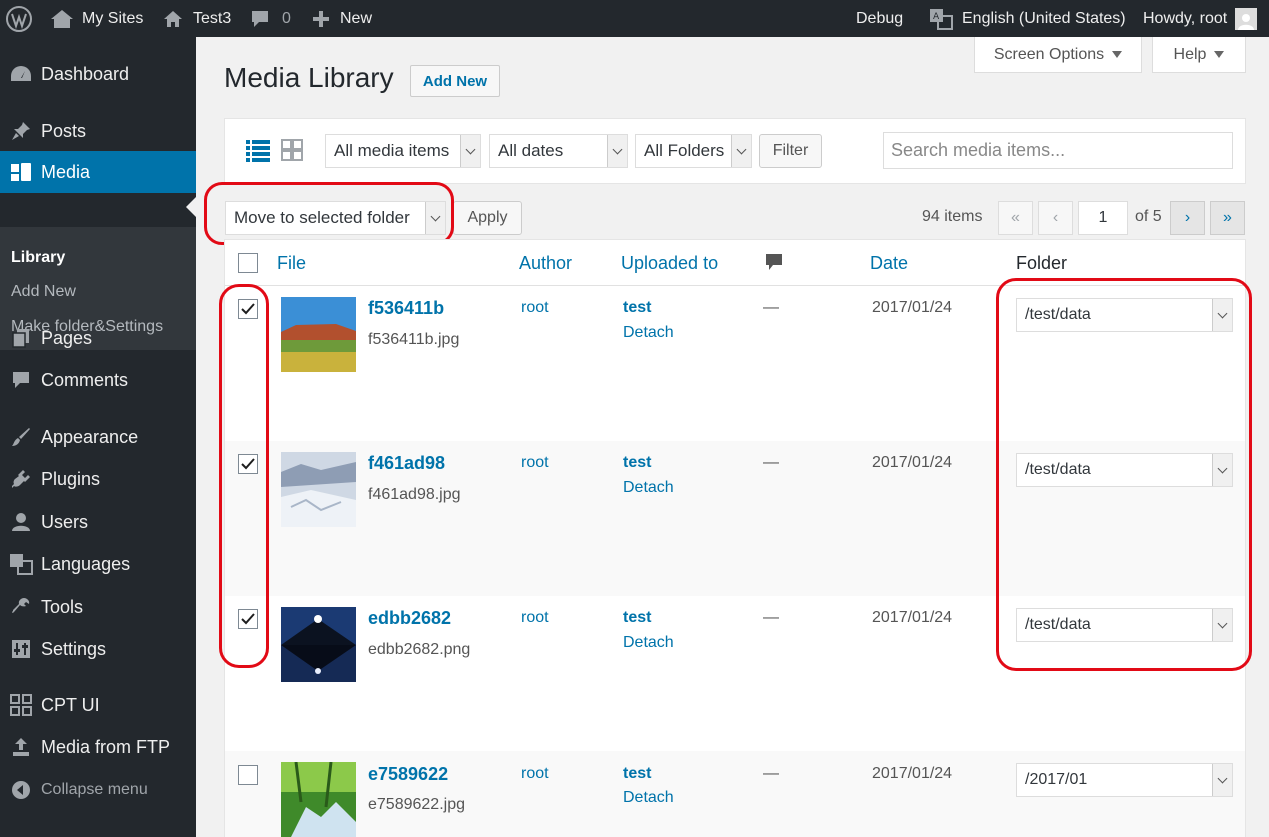 This screenshot has height=837, width=1269. What do you see at coordinates (1199, 55) in the screenshot?
I see `help-button: Help` at bounding box center [1199, 55].